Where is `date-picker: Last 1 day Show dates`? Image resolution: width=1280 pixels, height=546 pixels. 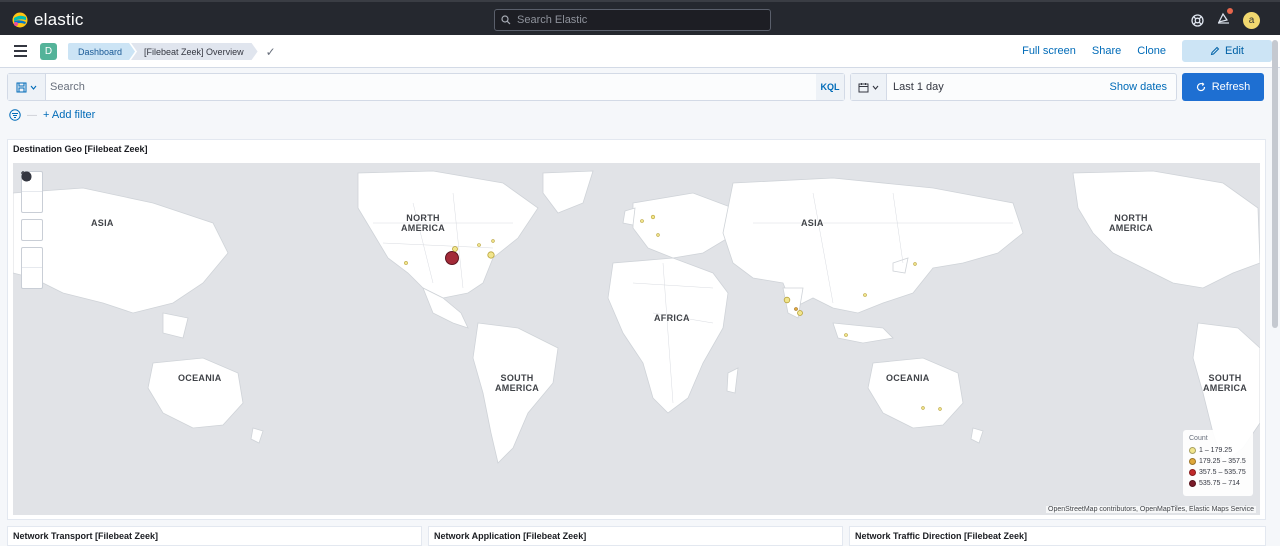
date-picker: Last 1 day Show dates is located at coordinates (1013, 87).